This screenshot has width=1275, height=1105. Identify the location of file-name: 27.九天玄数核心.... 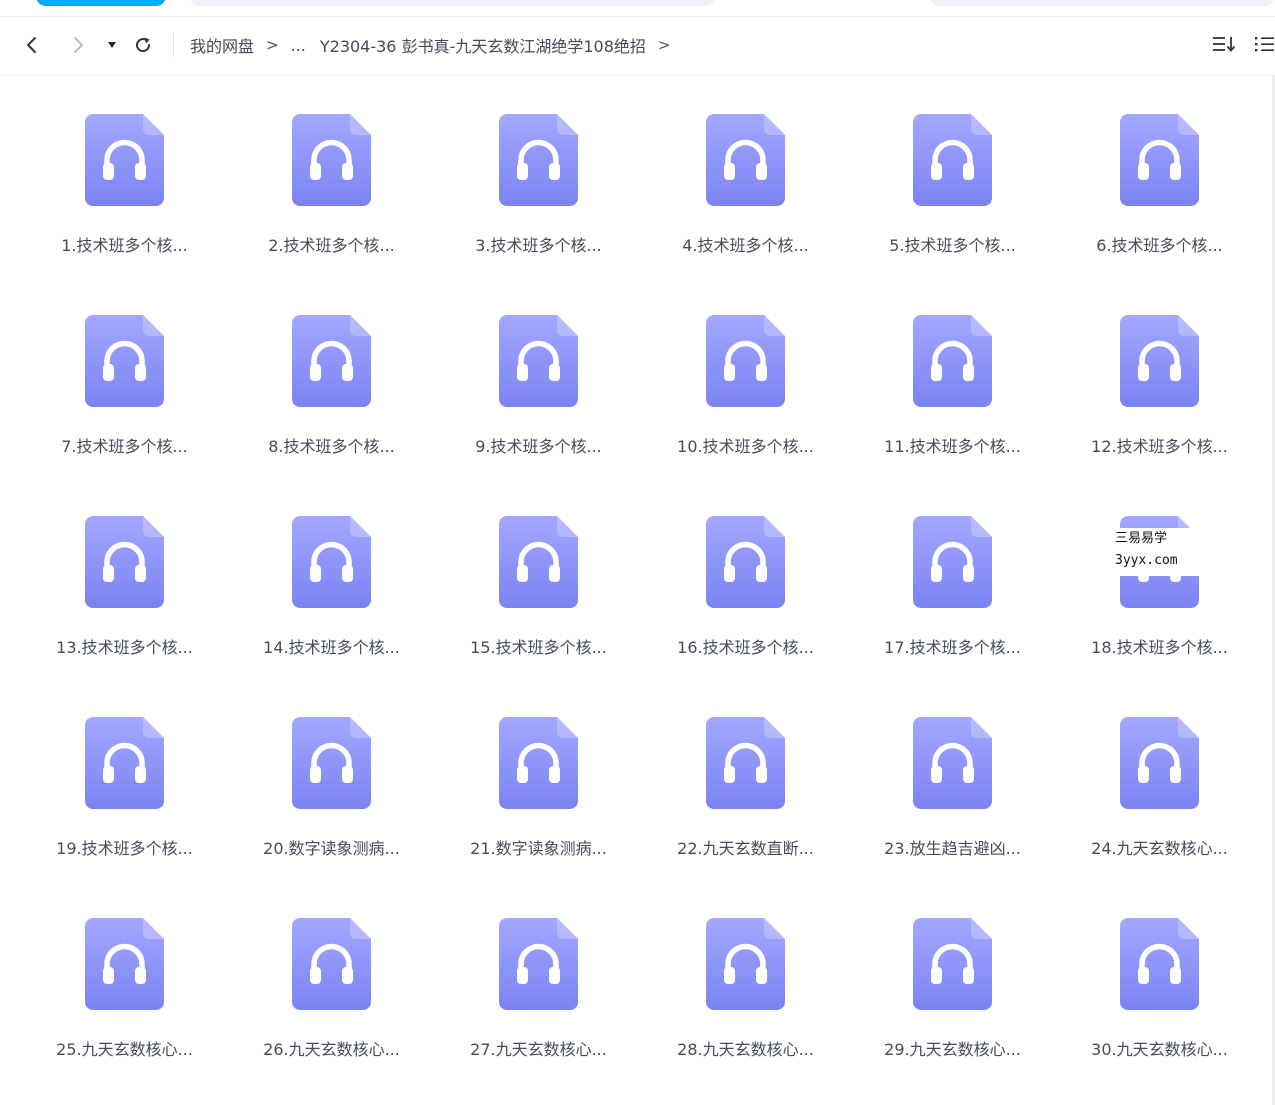
(538, 1049).